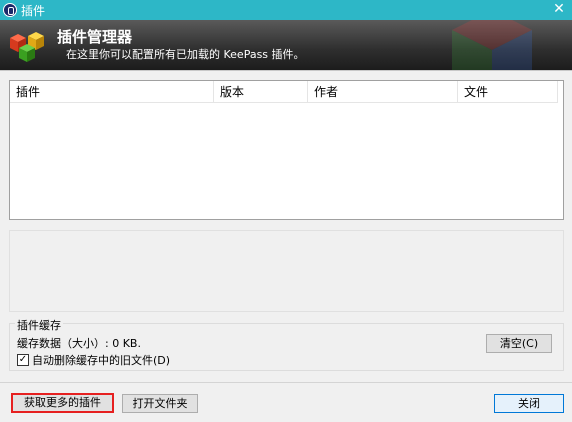  Describe the element at coordinates (160, 403) in the screenshot. I see `open-folder-button: 打开文件夹` at that location.